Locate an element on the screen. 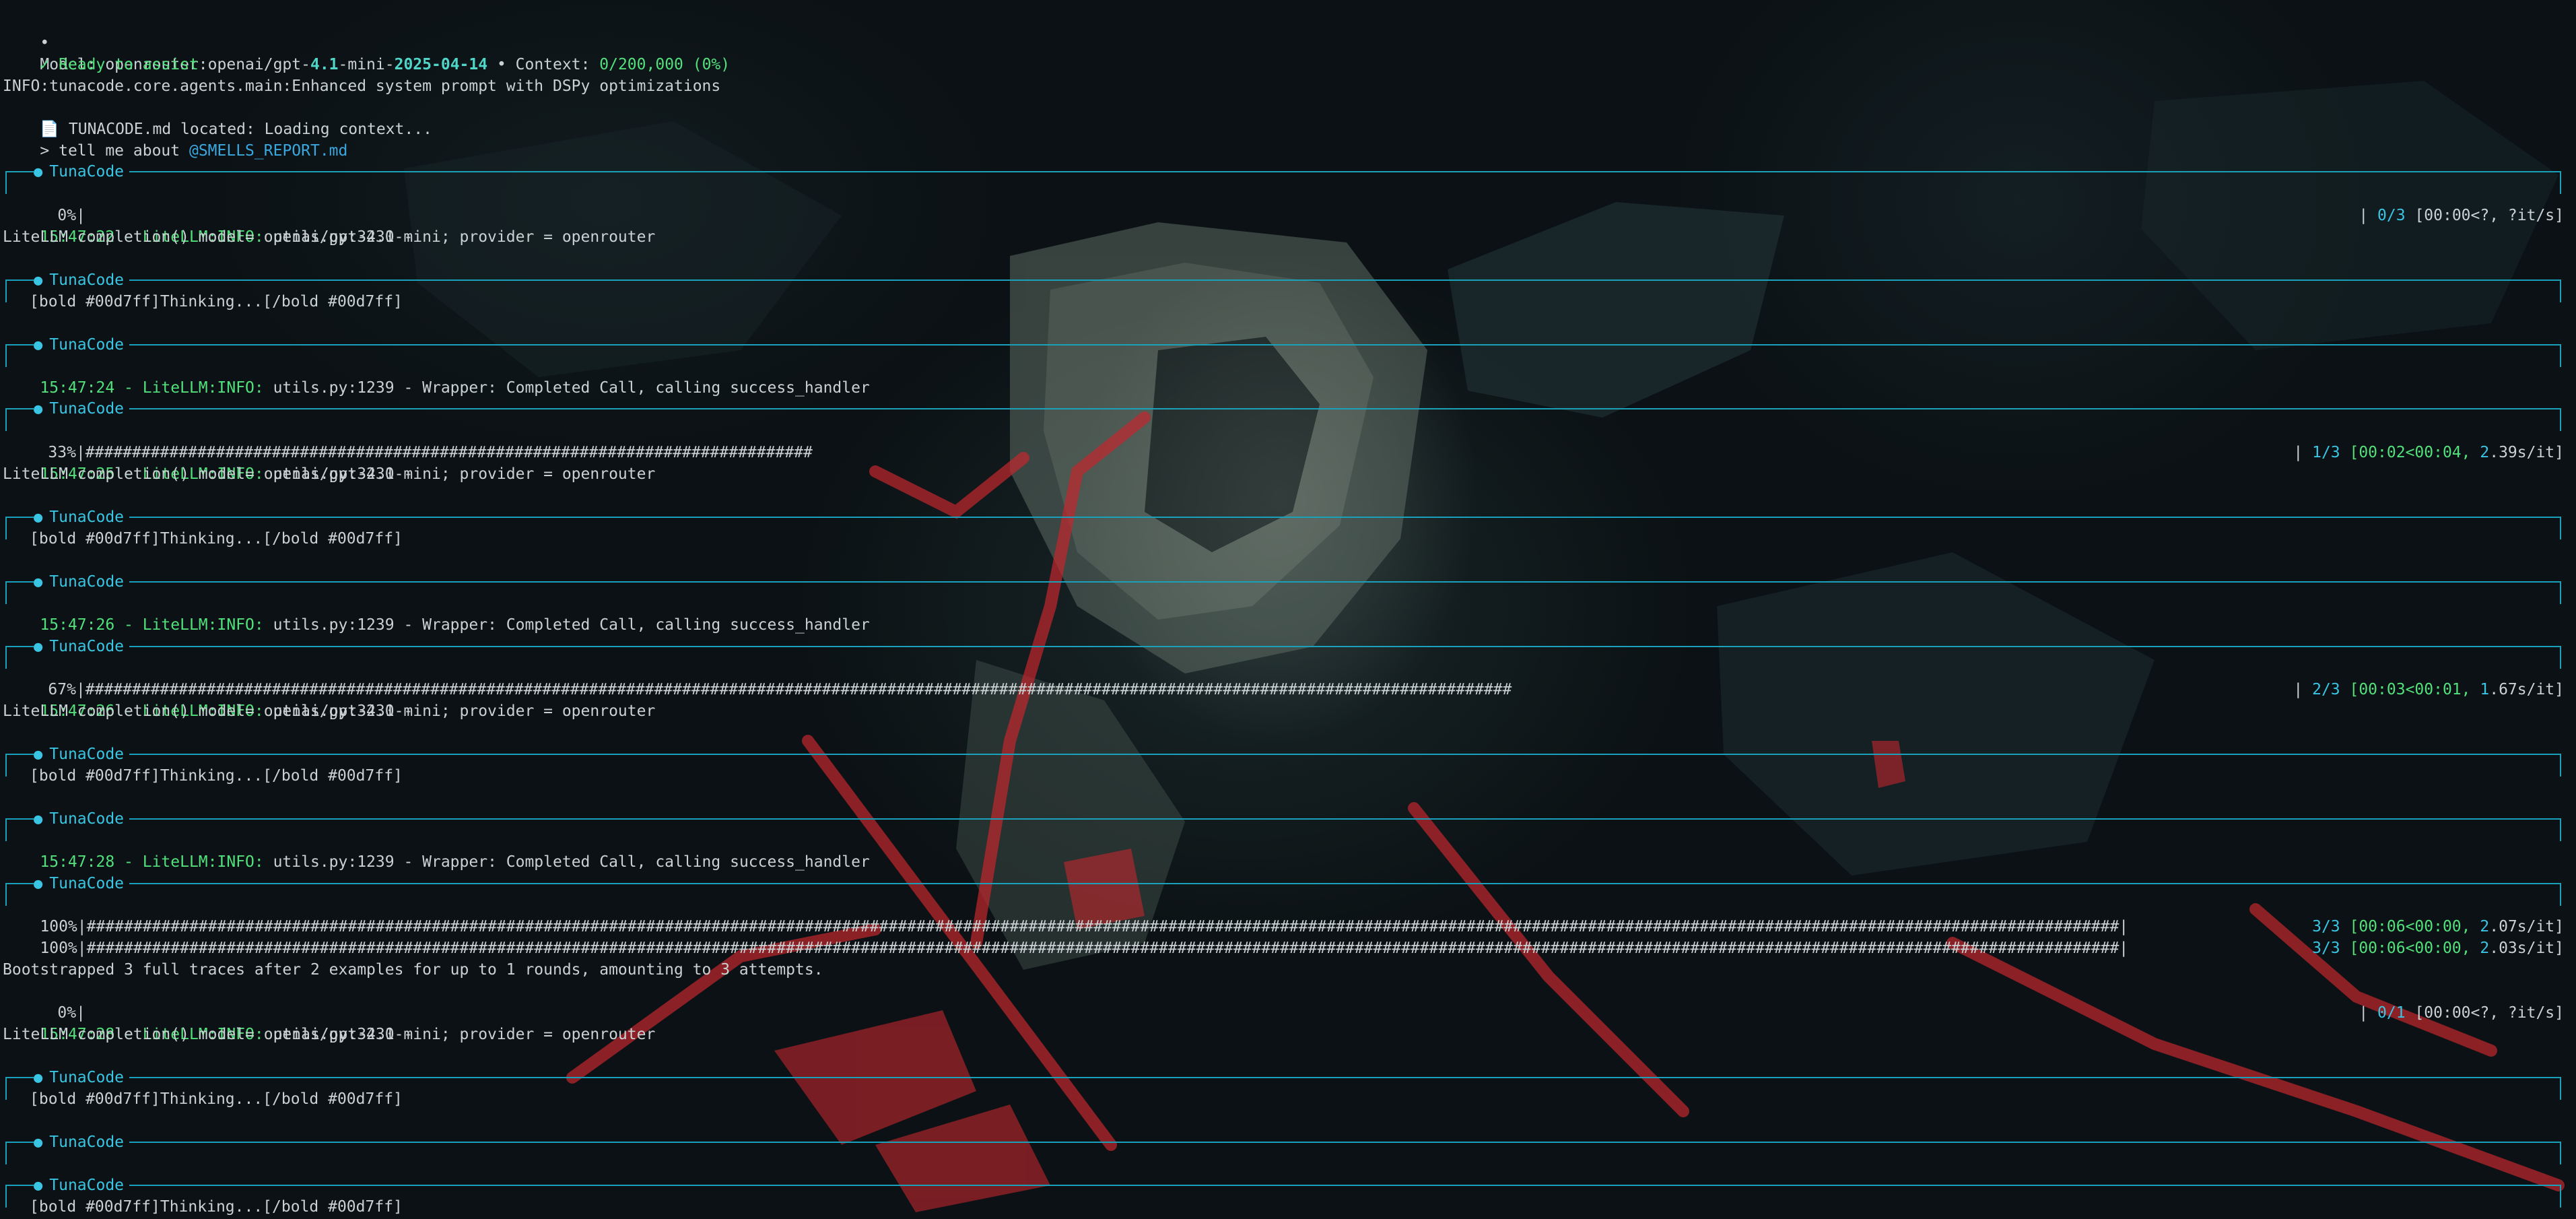 Image resolution: width=2576 pixels, height=1219 pixels. progress-rate: .03s/it] is located at coordinates (2526, 949).